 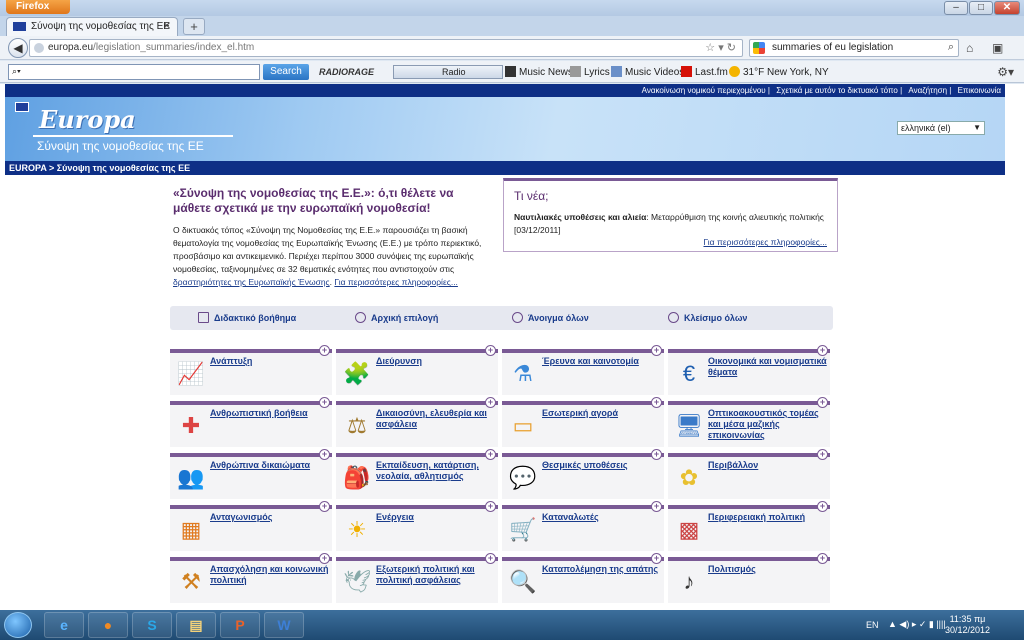 I want to click on topic-link: Καταναλωτές, so click(x=602, y=517).